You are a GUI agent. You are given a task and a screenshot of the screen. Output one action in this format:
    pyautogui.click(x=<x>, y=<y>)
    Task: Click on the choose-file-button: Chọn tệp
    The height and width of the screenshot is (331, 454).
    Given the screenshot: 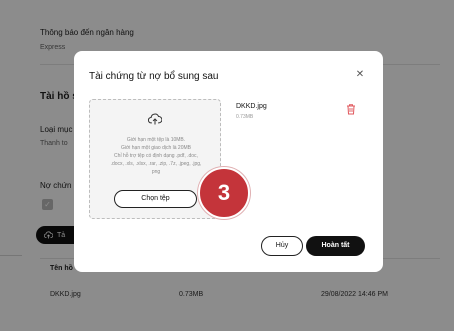 What is the action you would take?
    pyautogui.click(x=155, y=199)
    